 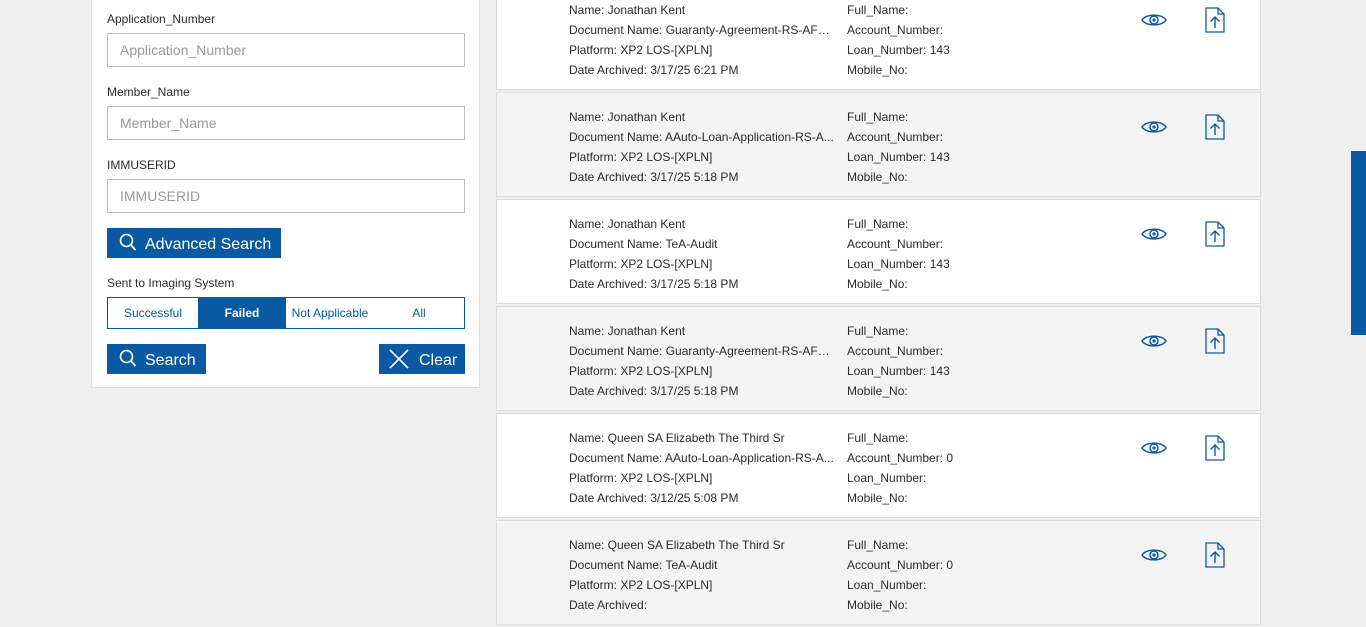 What do you see at coordinates (654, 498) in the screenshot?
I see `date-archived-field: Date Archived: 3/12/25 5:08 PM` at bounding box center [654, 498].